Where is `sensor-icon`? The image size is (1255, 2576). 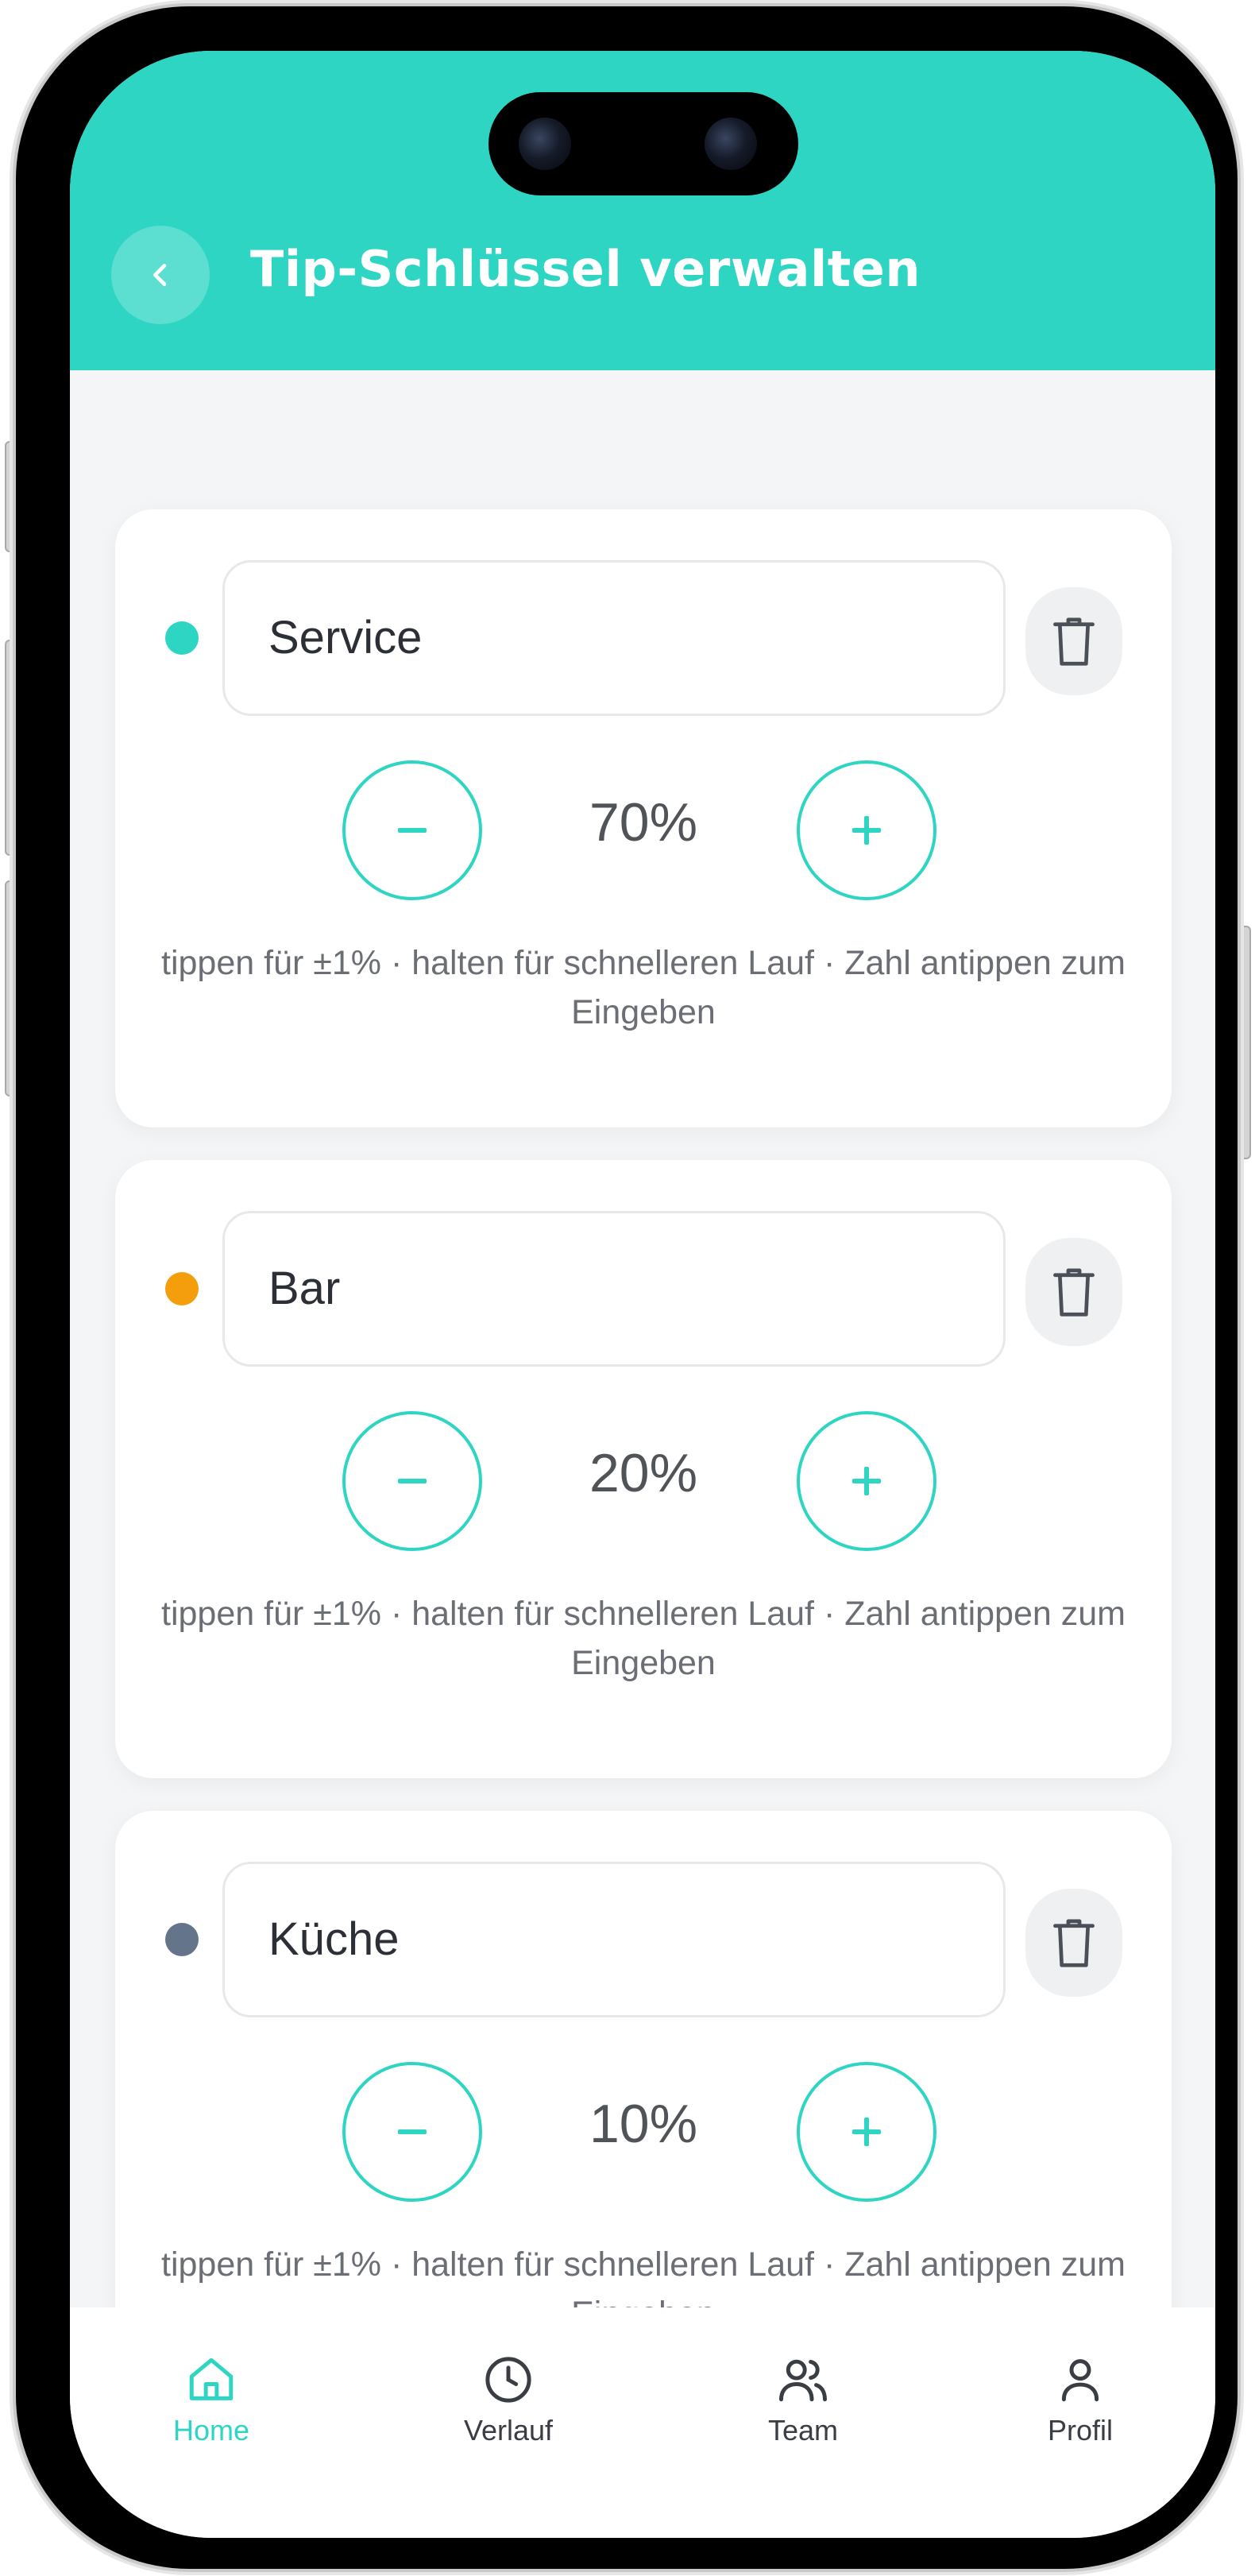
sensor-icon is located at coordinates (731, 144).